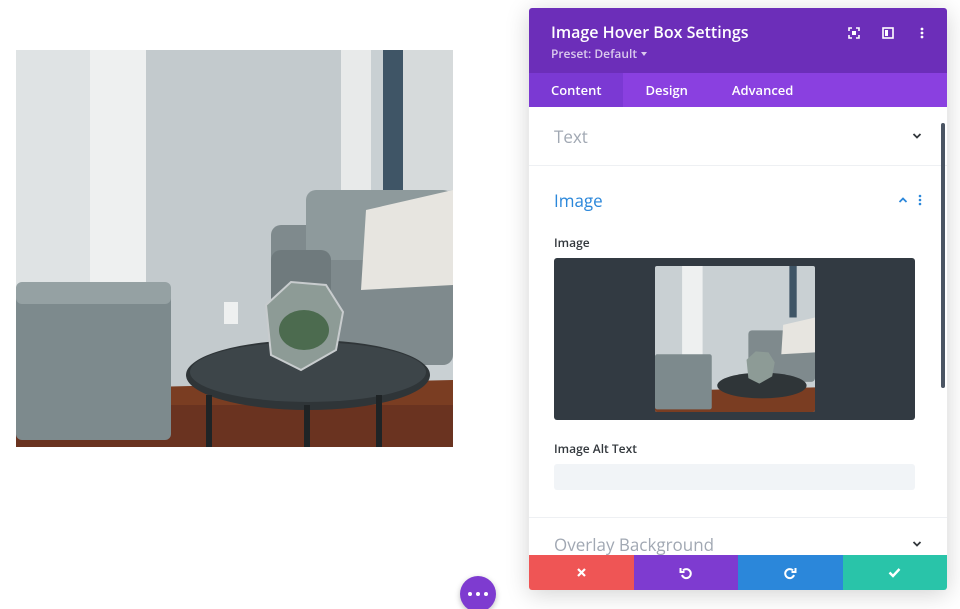 Image resolution: width=960 pixels, height=609 pixels. I want to click on check-icon, so click(894, 573).